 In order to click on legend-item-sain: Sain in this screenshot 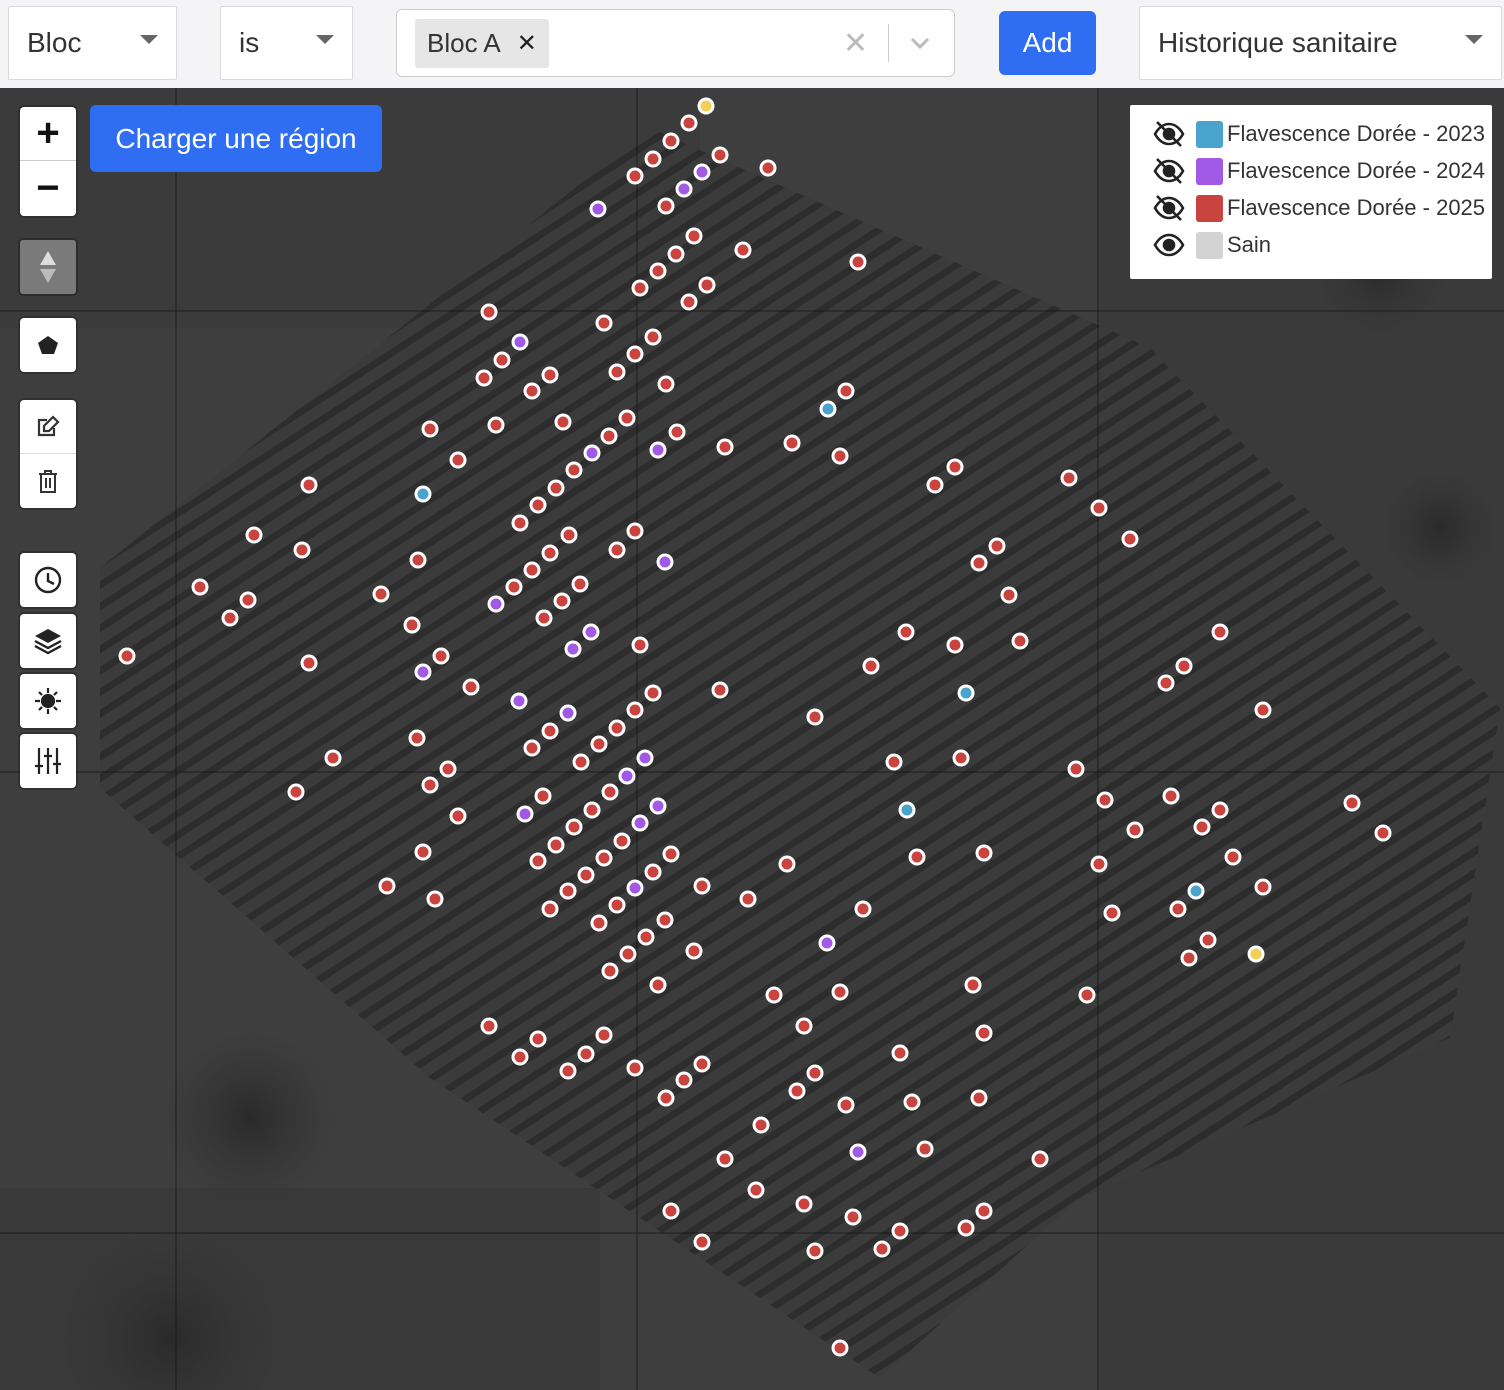, I will do `click(1211, 245)`.